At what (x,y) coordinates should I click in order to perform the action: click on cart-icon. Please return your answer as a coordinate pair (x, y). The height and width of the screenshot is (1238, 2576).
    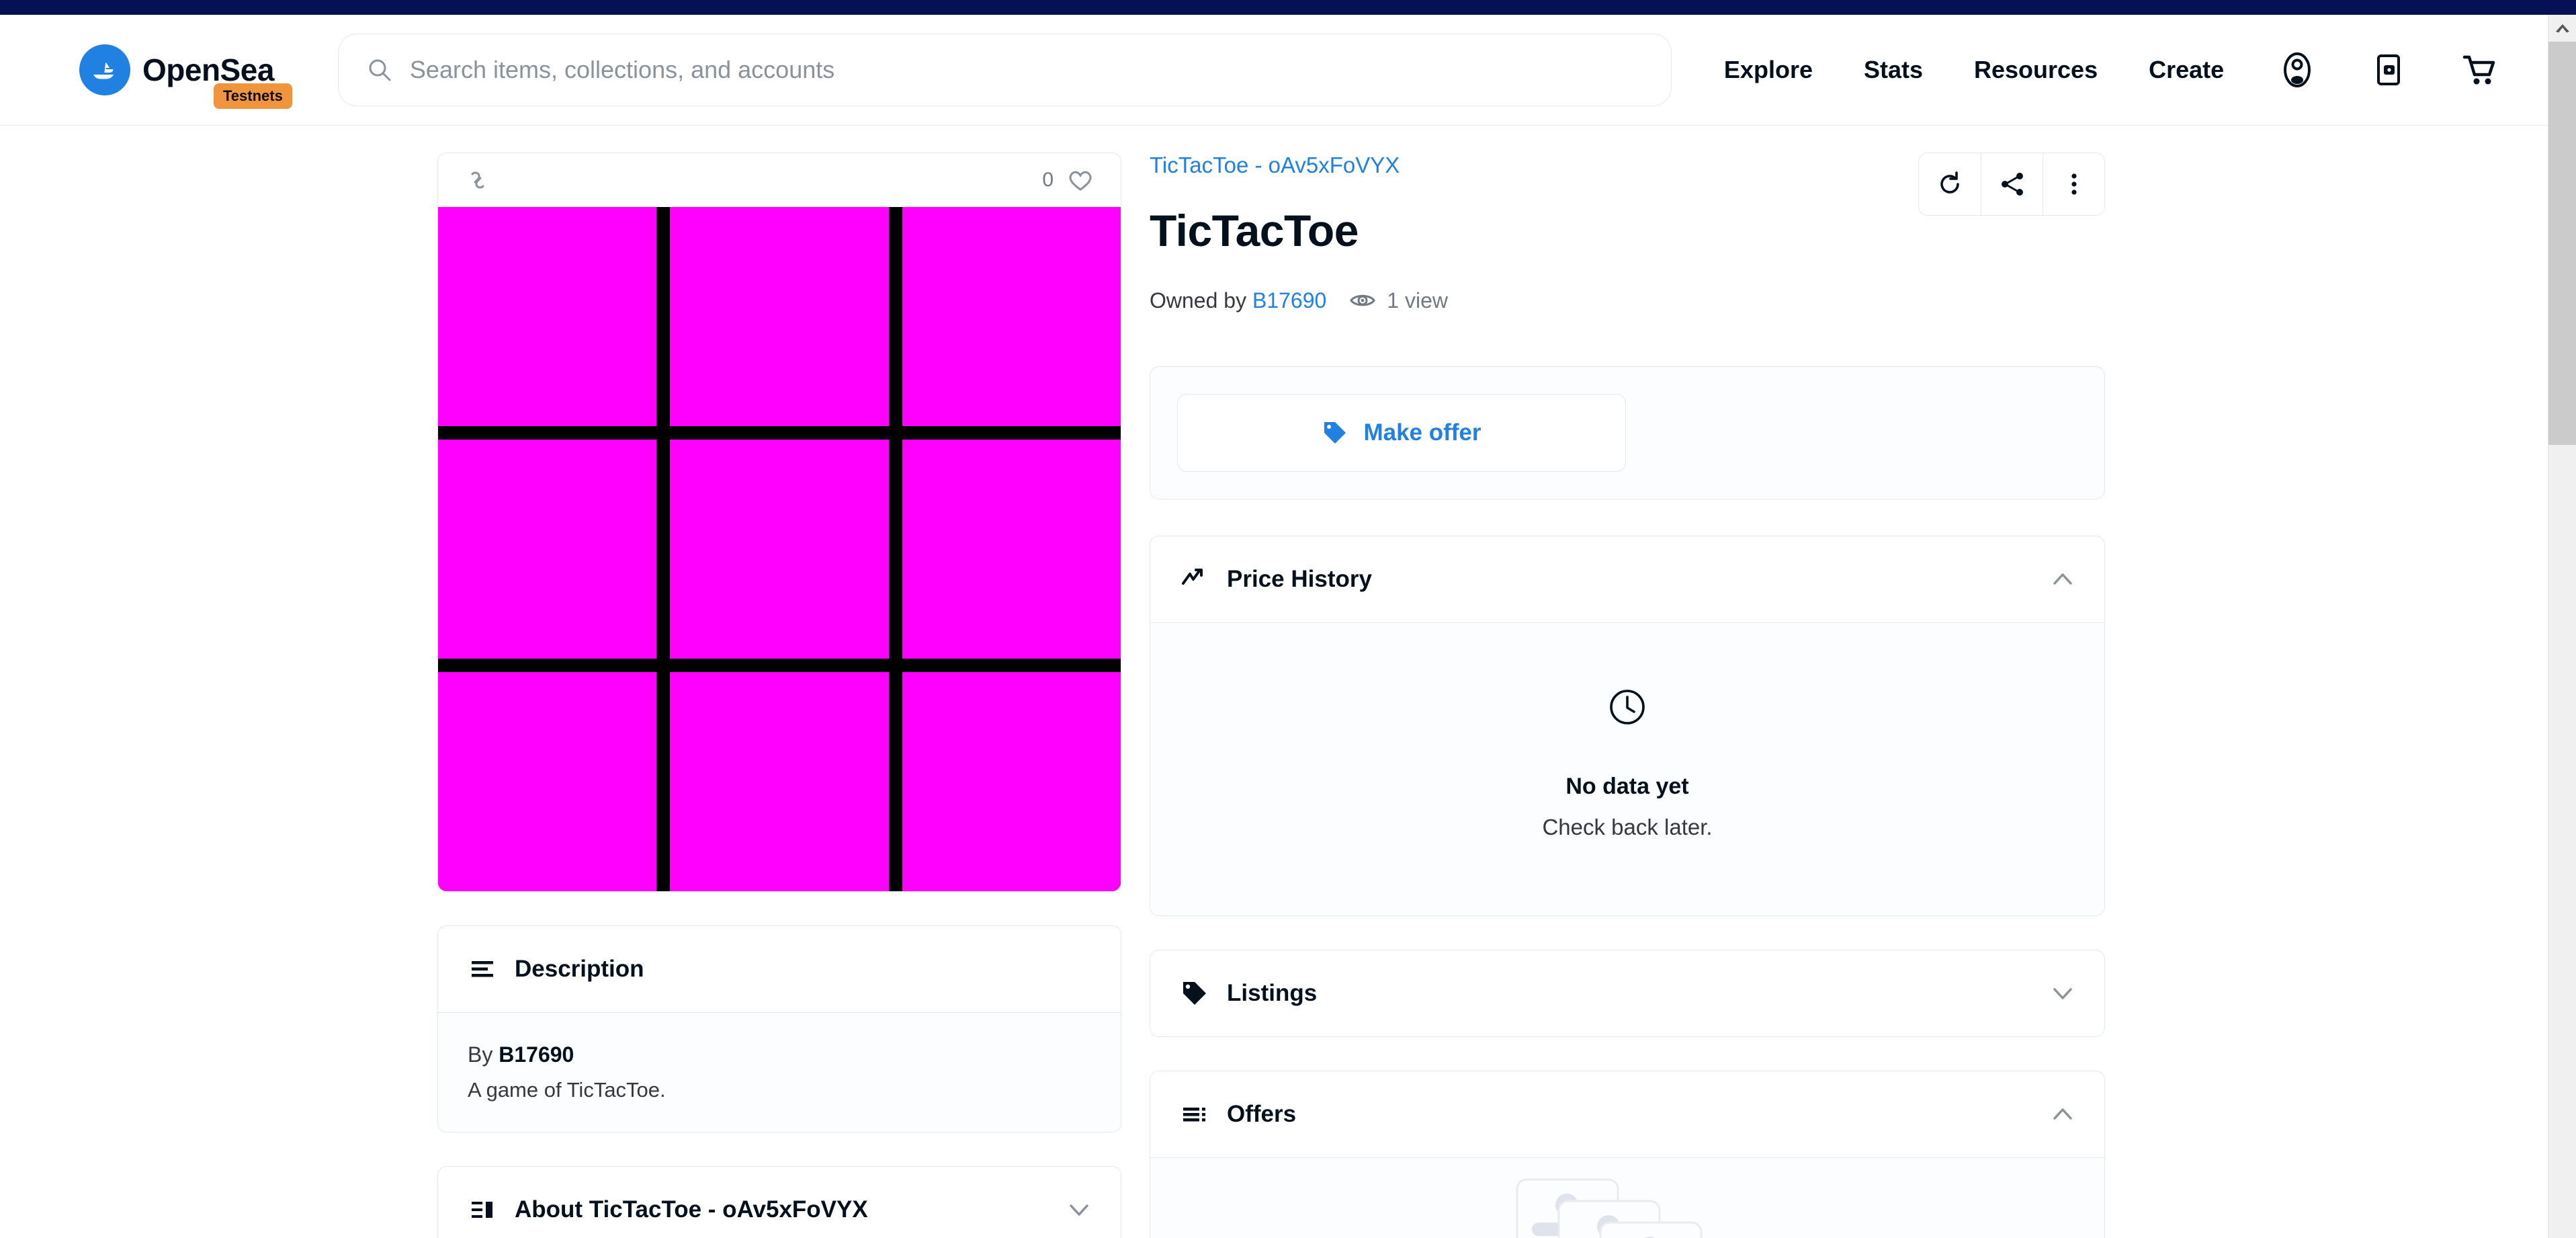
    Looking at the image, I should click on (2479, 69).